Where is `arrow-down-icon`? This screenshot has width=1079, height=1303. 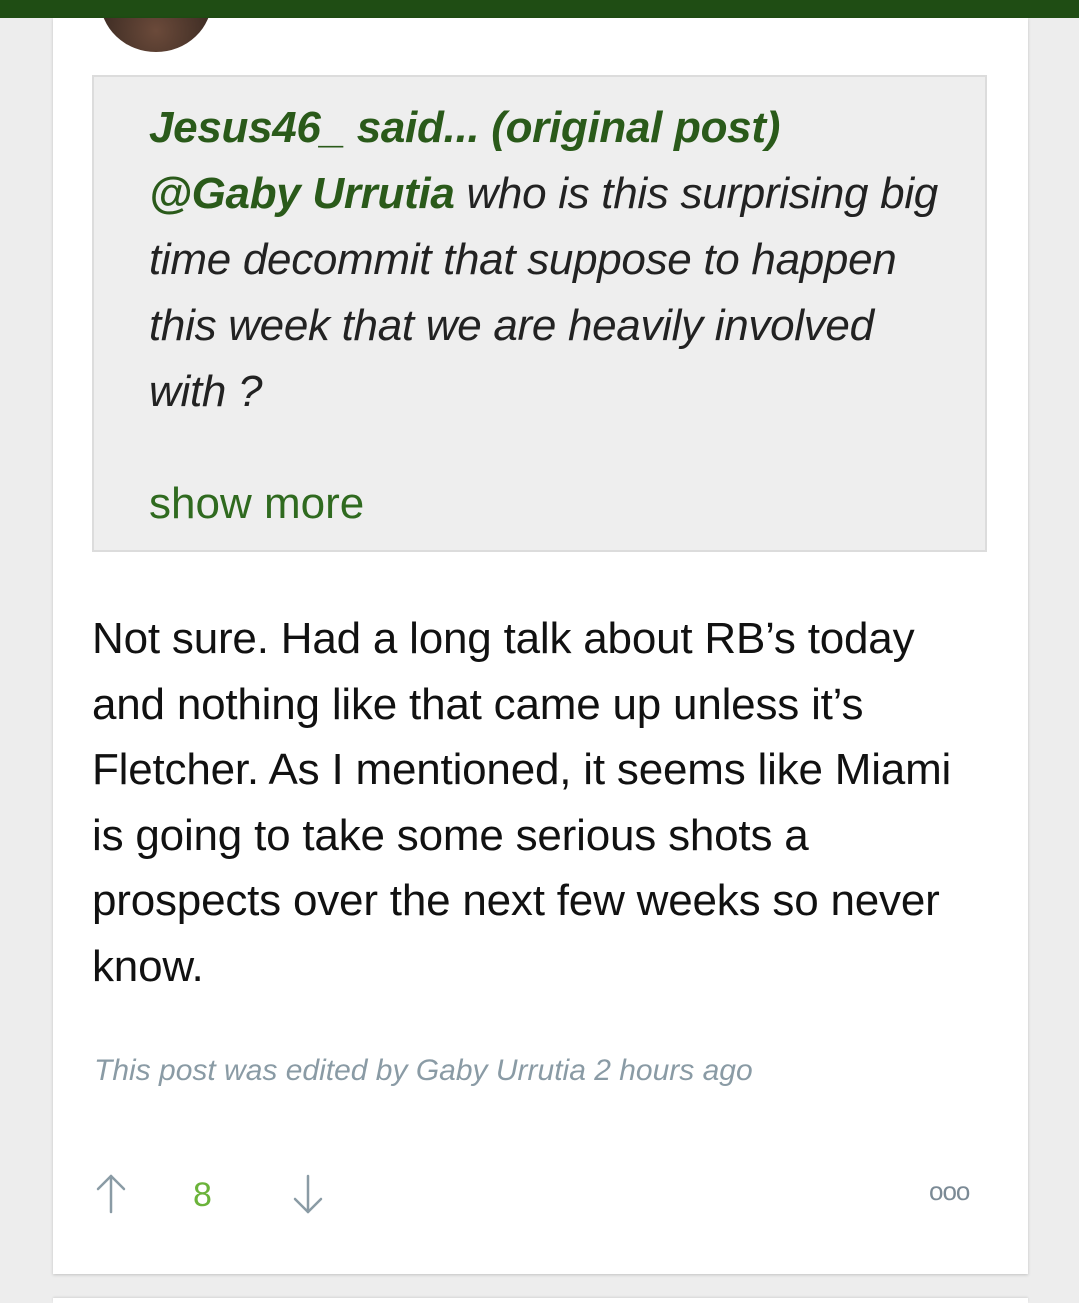
arrow-down-icon is located at coordinates (308, 1194).